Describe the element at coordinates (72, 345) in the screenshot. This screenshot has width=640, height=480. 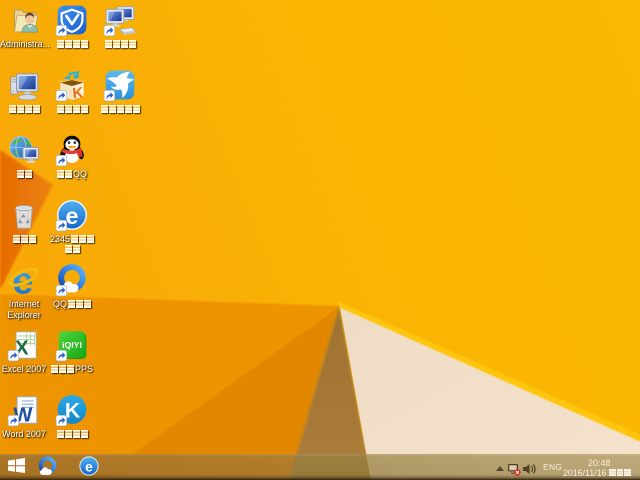
I see `svg-text: iQIYI` at that location.